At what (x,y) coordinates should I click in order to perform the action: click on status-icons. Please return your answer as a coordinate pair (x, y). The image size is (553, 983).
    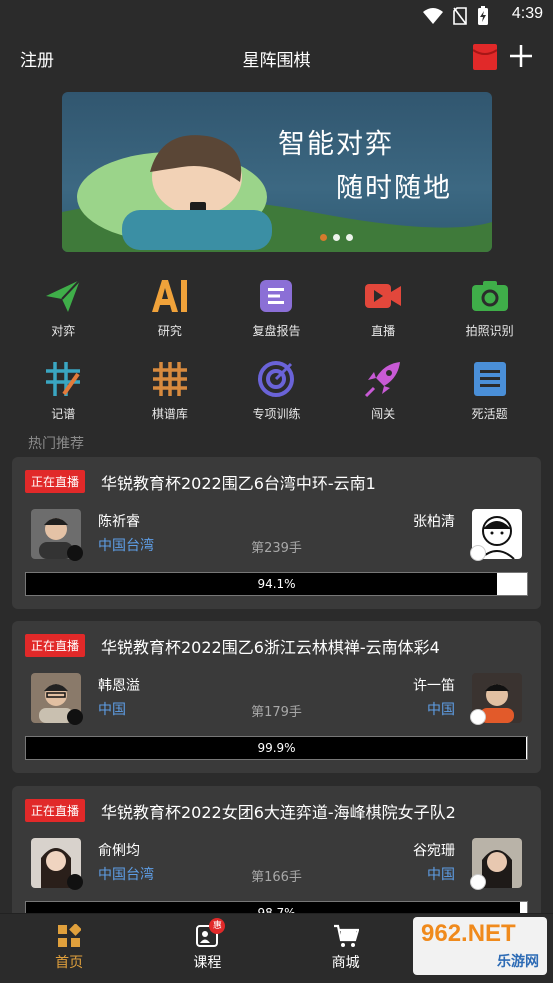
    Looking at the image, I should click on (456, 16).